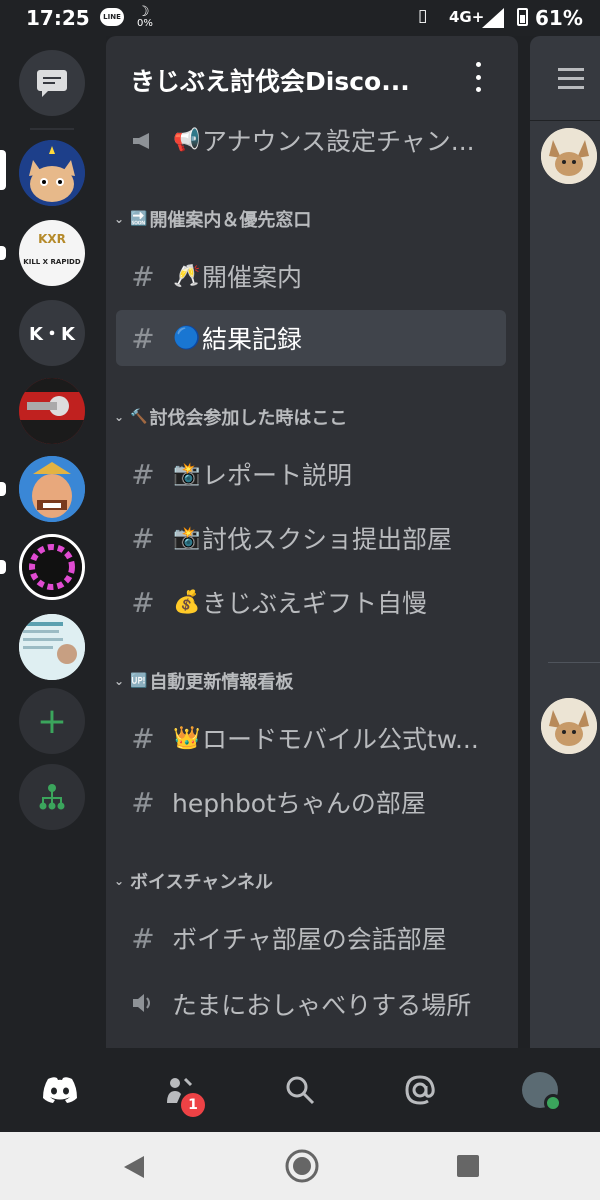 The width and height of the screenshot is (600, 1200). I want to click on home-icon, so click(302, 1166).